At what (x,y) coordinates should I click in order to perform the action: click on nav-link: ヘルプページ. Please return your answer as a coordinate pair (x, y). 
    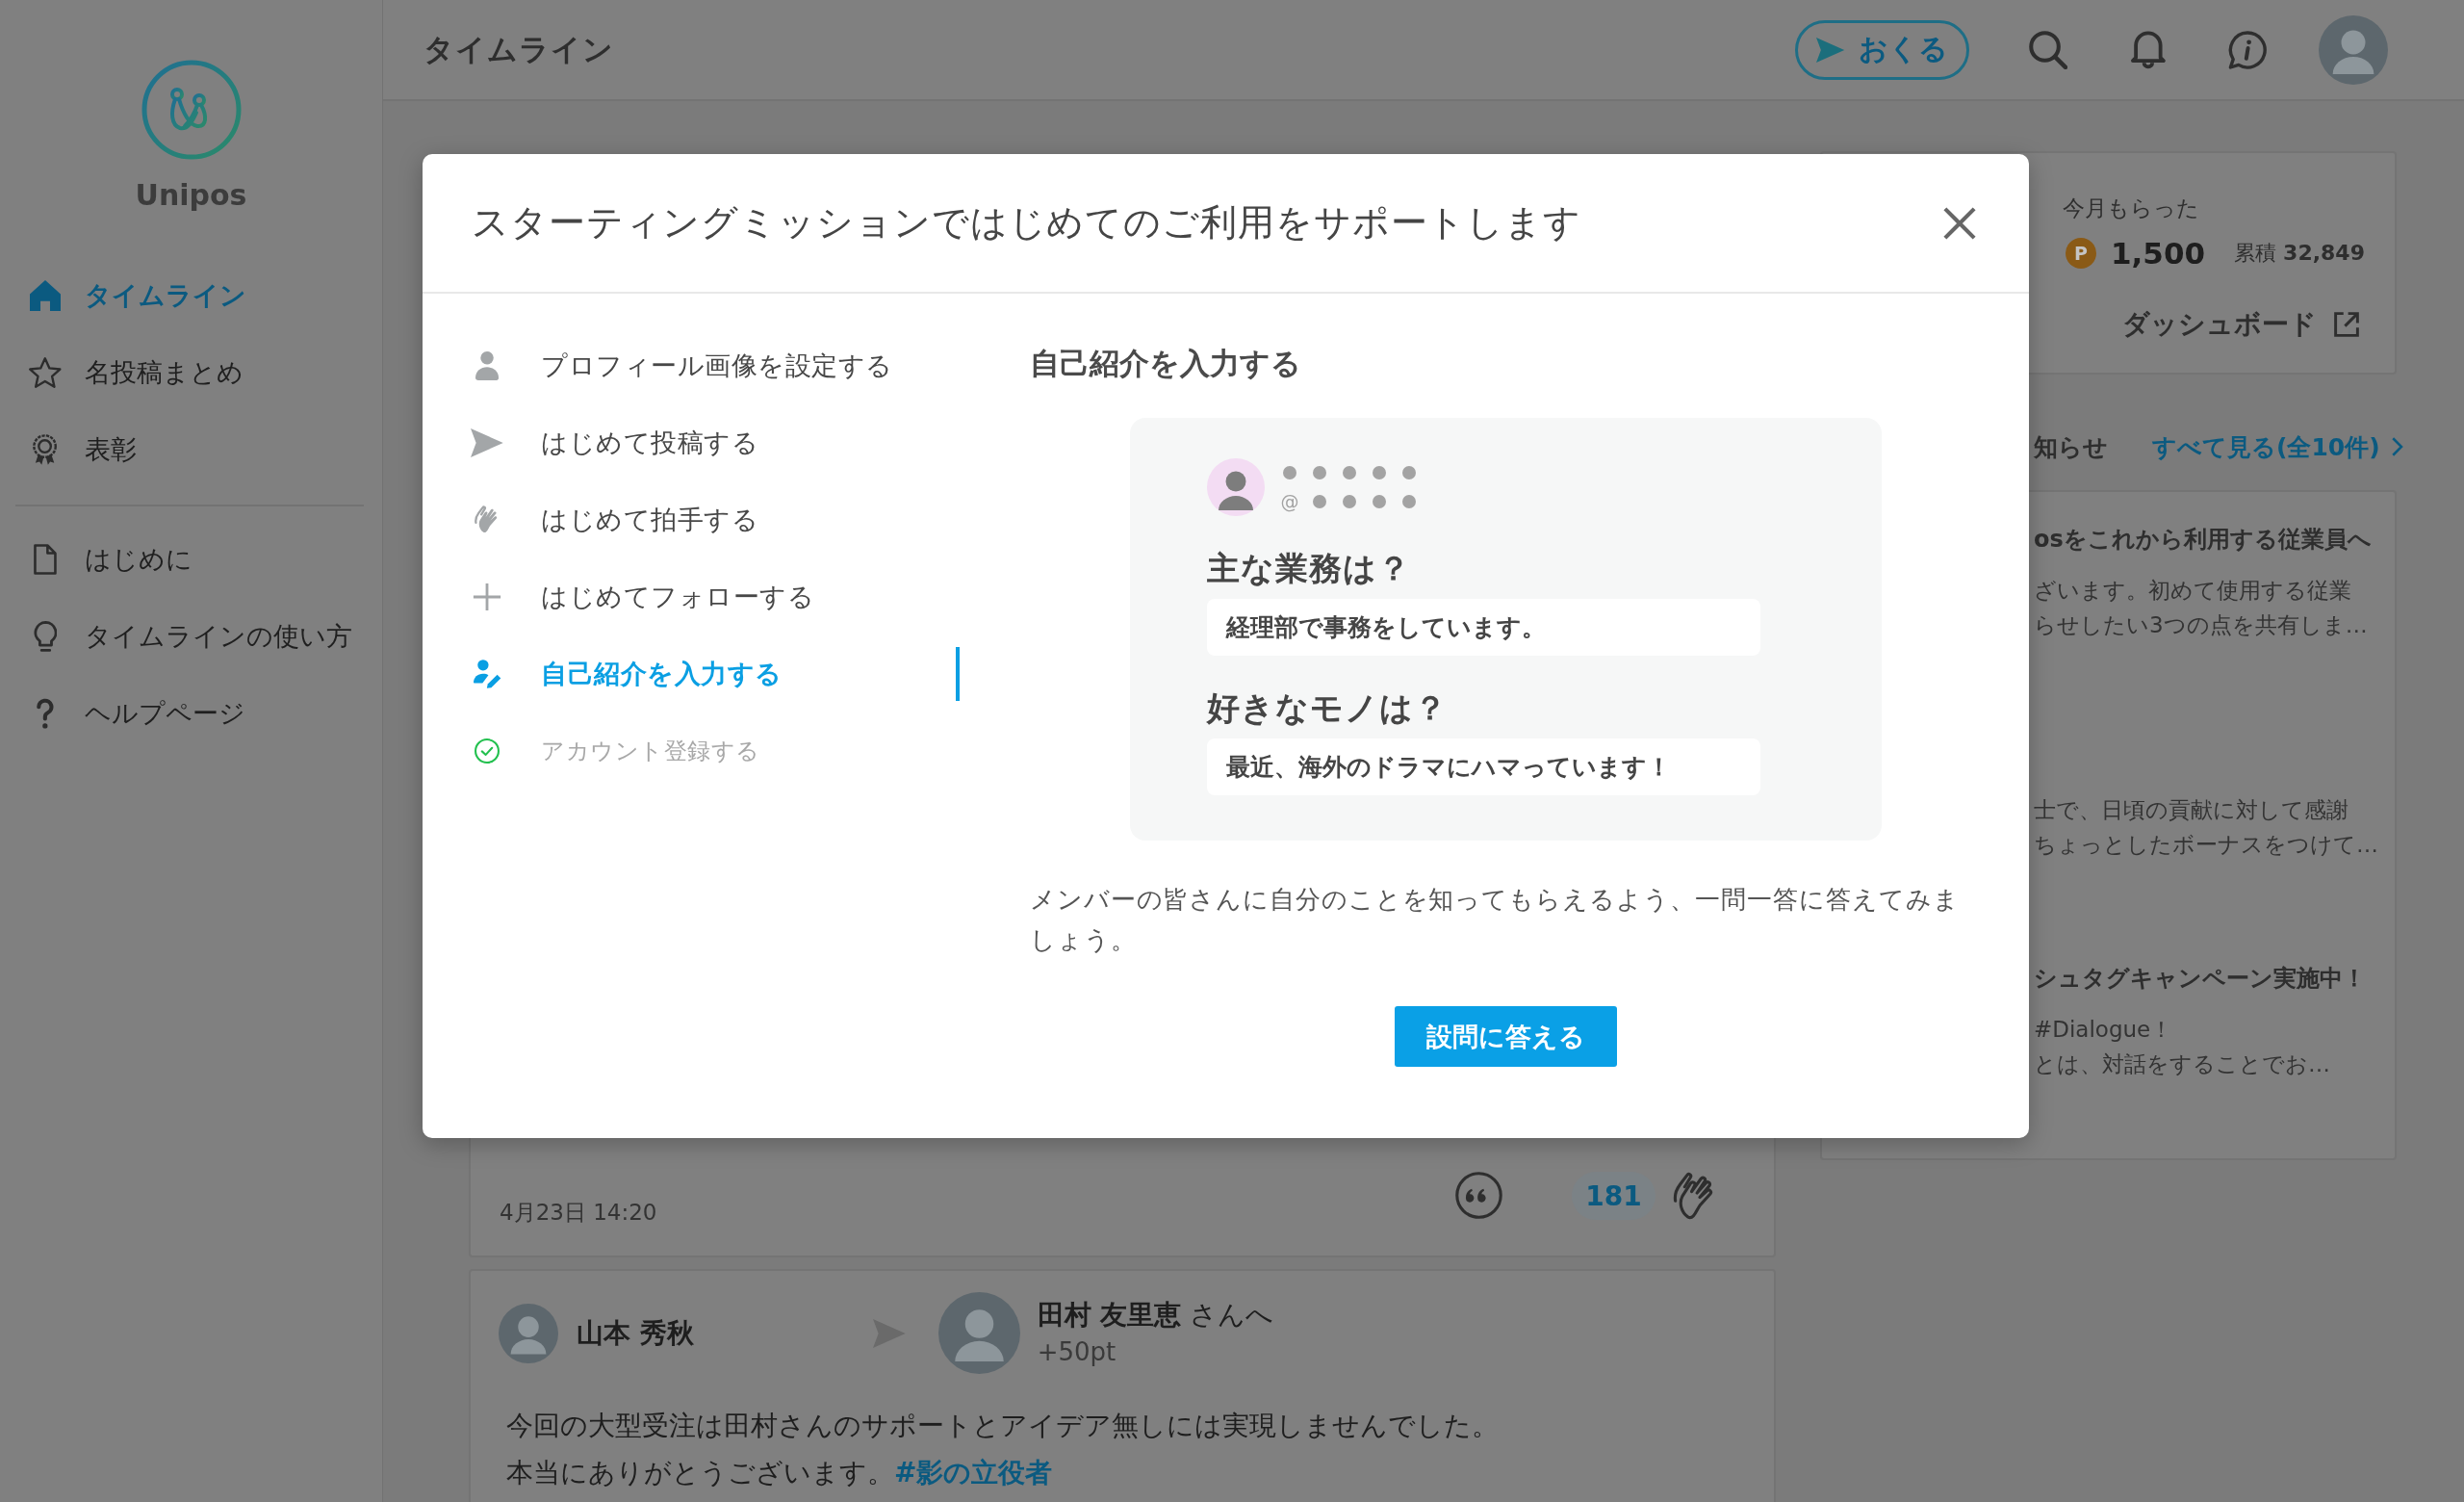
    Looking at the image, I should click on (191, 714).